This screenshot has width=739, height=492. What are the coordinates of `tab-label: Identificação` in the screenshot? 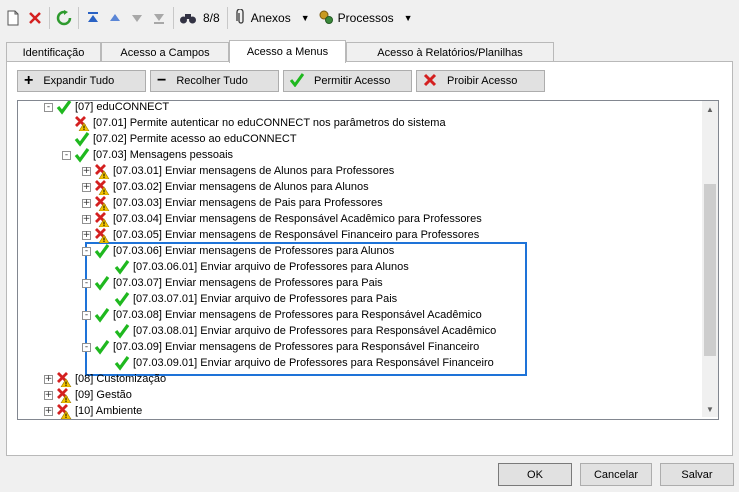 It's located at (53, 52).